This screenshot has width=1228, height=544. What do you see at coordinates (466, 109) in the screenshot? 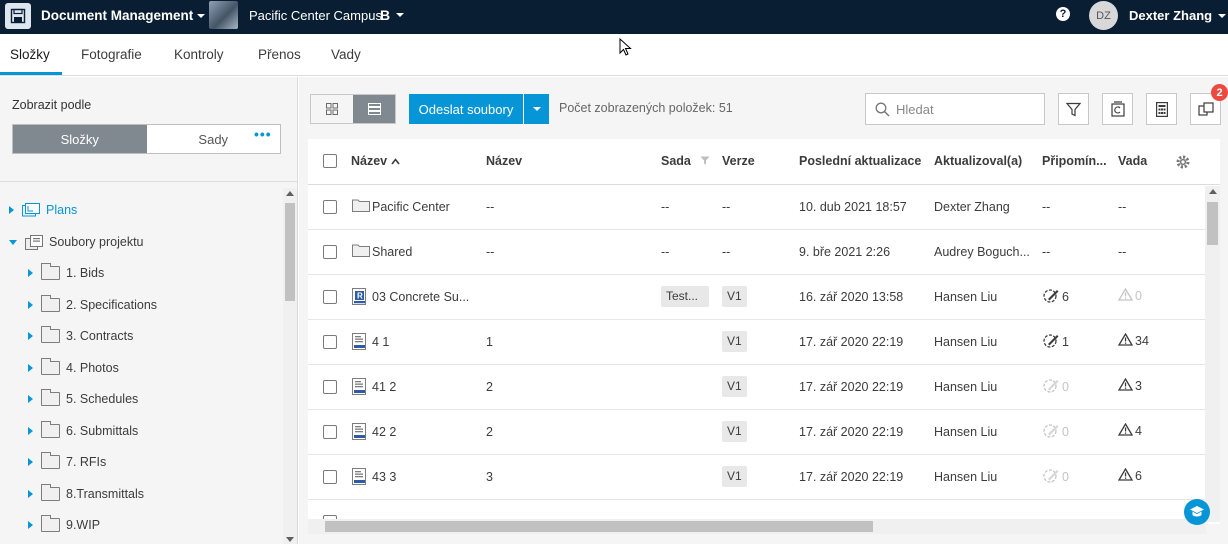
I see `upload-files-button: Odeslat soubory` at bounding box center [466, 109].